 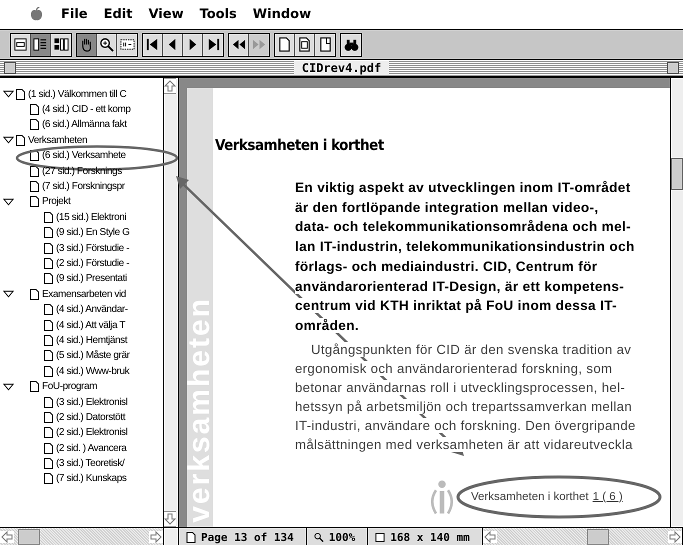 What do you see at coordinates (259, 44) in the screenshot?
I see `forward-icon` at bounding box center [259, 44].